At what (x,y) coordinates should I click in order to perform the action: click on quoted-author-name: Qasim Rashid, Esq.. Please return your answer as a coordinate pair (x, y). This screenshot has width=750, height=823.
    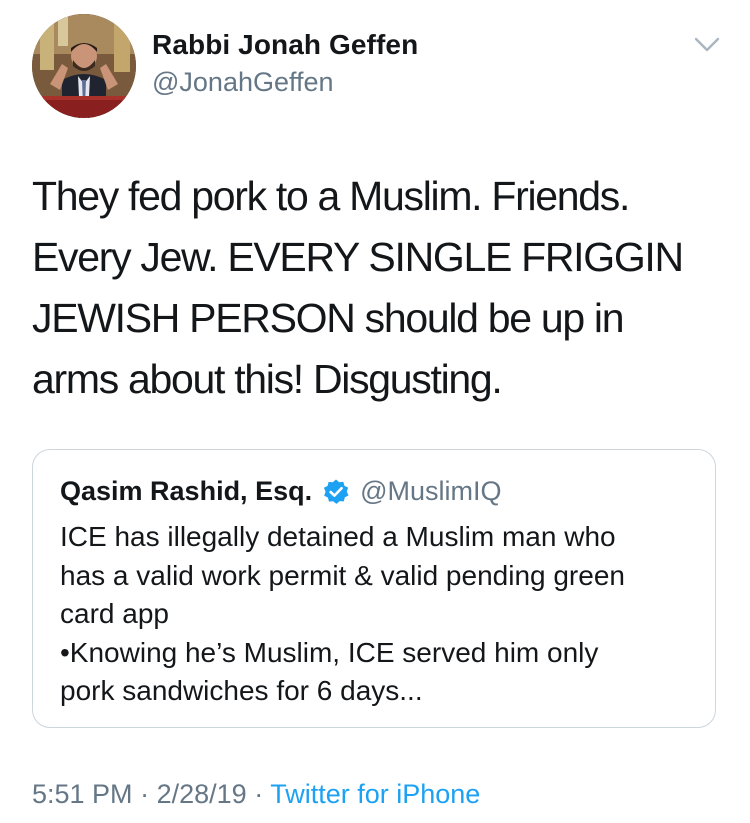
    Looking at the image, I should click on (186, 491).